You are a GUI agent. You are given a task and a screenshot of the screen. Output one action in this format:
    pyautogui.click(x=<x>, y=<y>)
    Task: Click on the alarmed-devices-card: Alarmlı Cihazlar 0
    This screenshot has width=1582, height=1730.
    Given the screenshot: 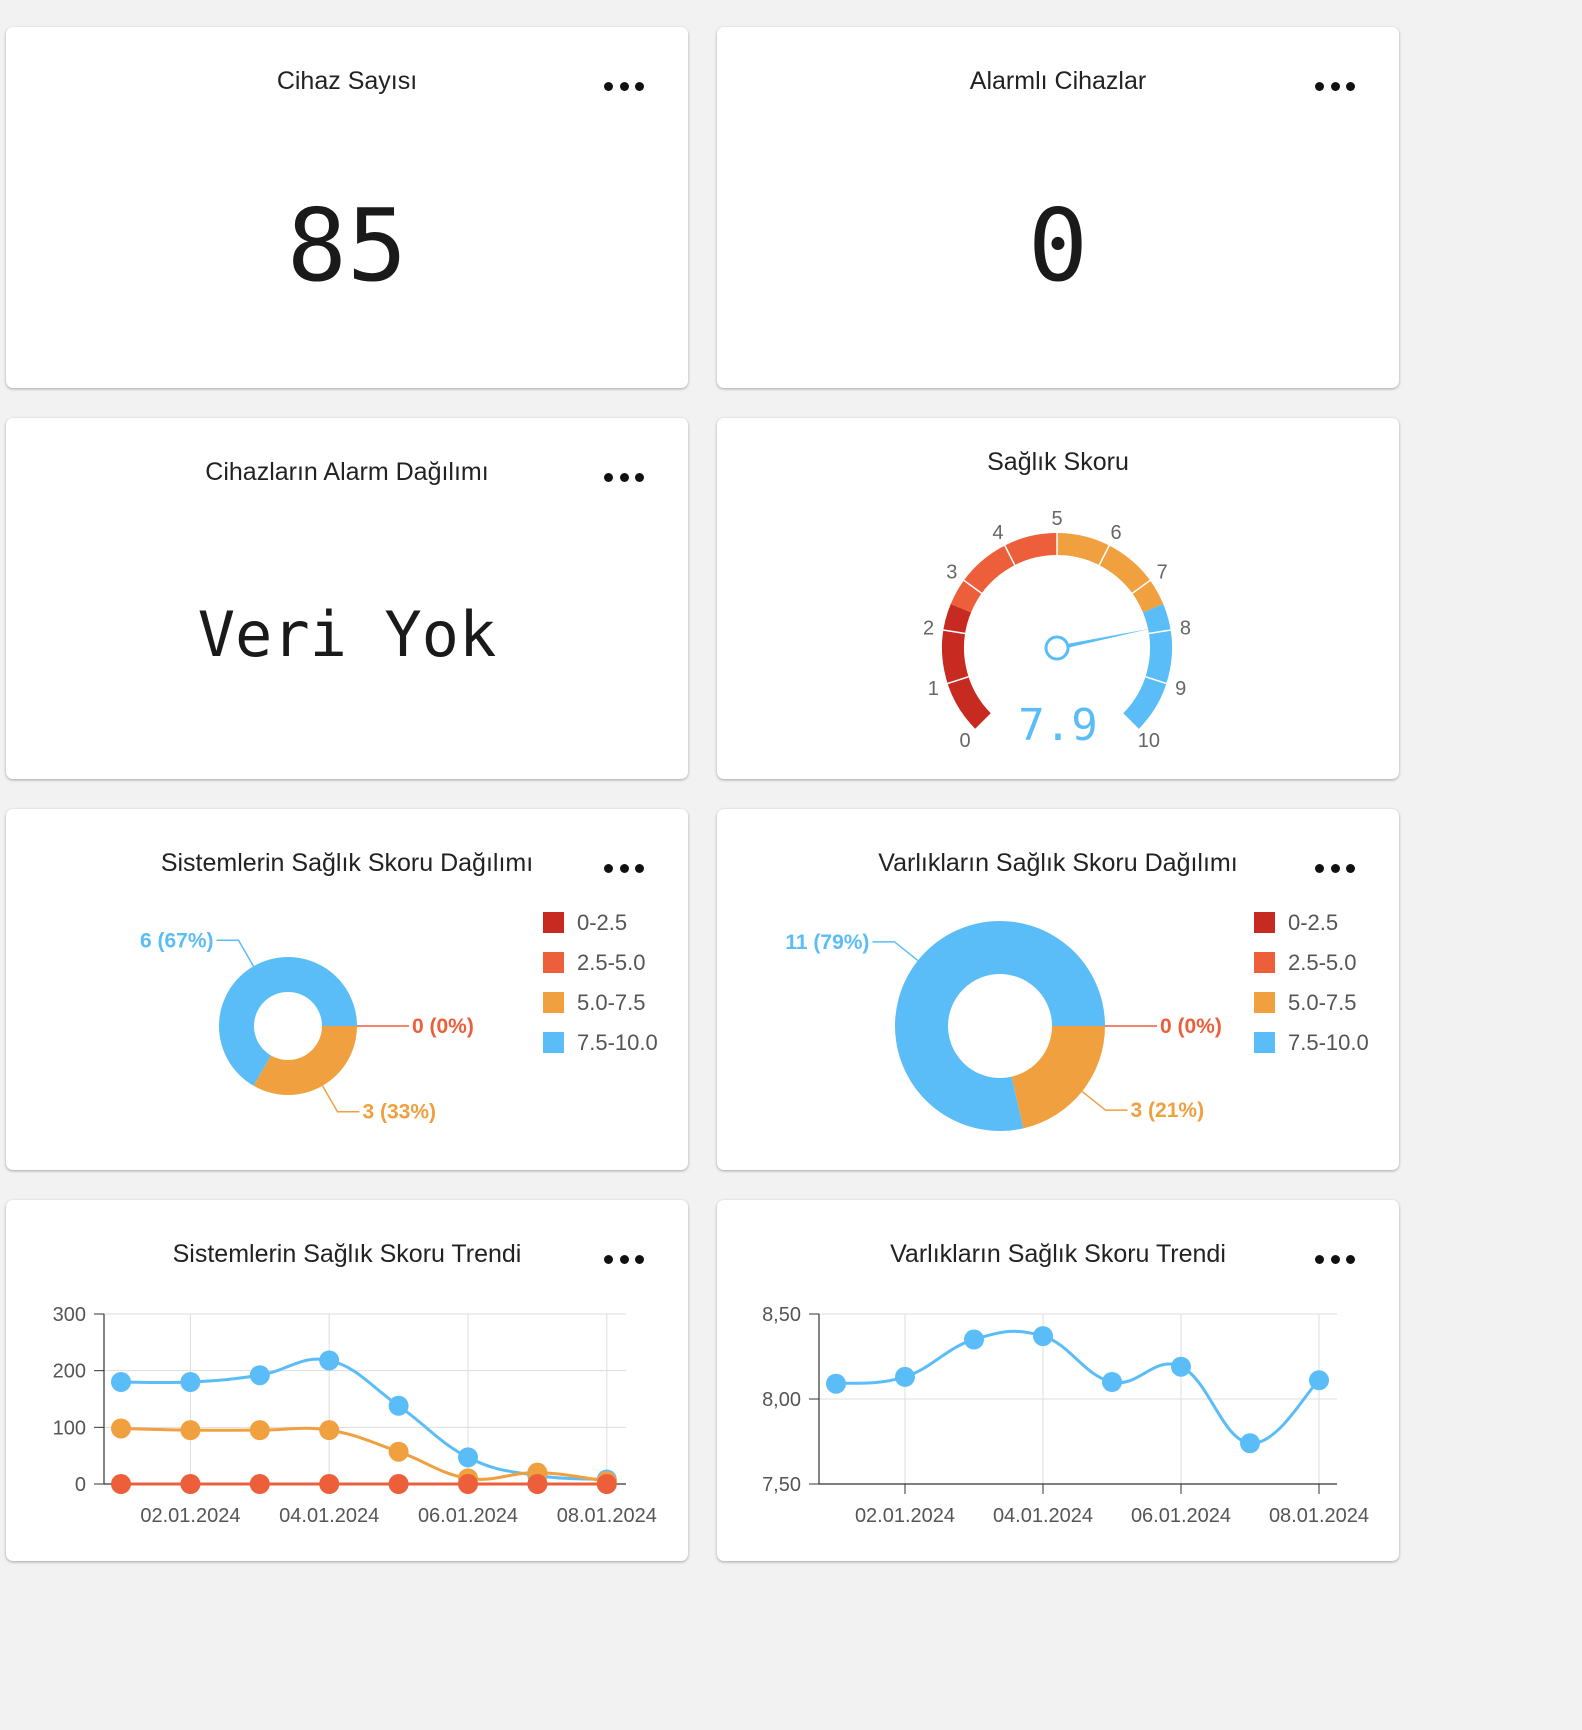 What is the action you would take?
    pyautogui.click(x=1058, y=207)
    